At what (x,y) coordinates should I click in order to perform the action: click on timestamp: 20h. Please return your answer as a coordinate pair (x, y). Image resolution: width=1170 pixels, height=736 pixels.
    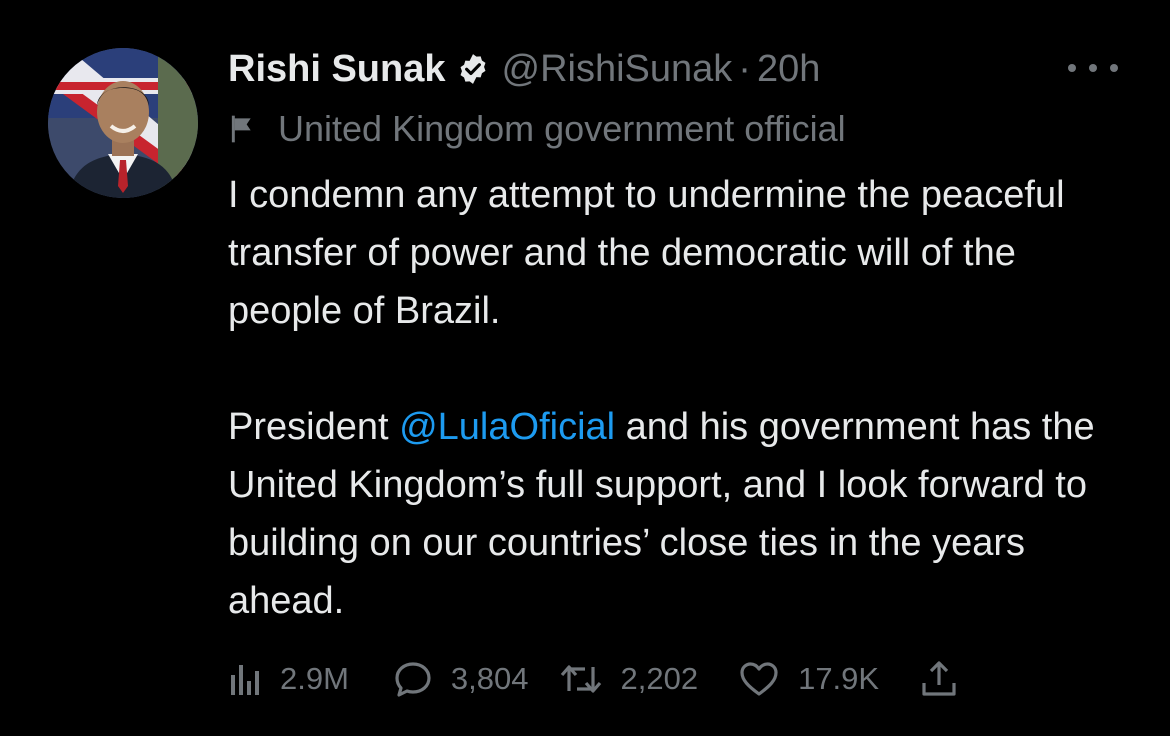
    Looking at the image, I should click on (788, 69).